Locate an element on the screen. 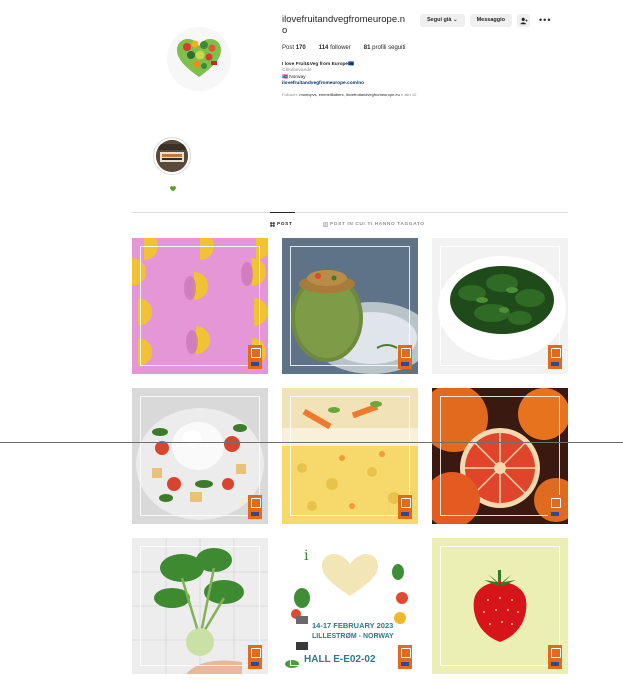  chevron-down-icon: ⌄ is located at coordinates (455, 20).